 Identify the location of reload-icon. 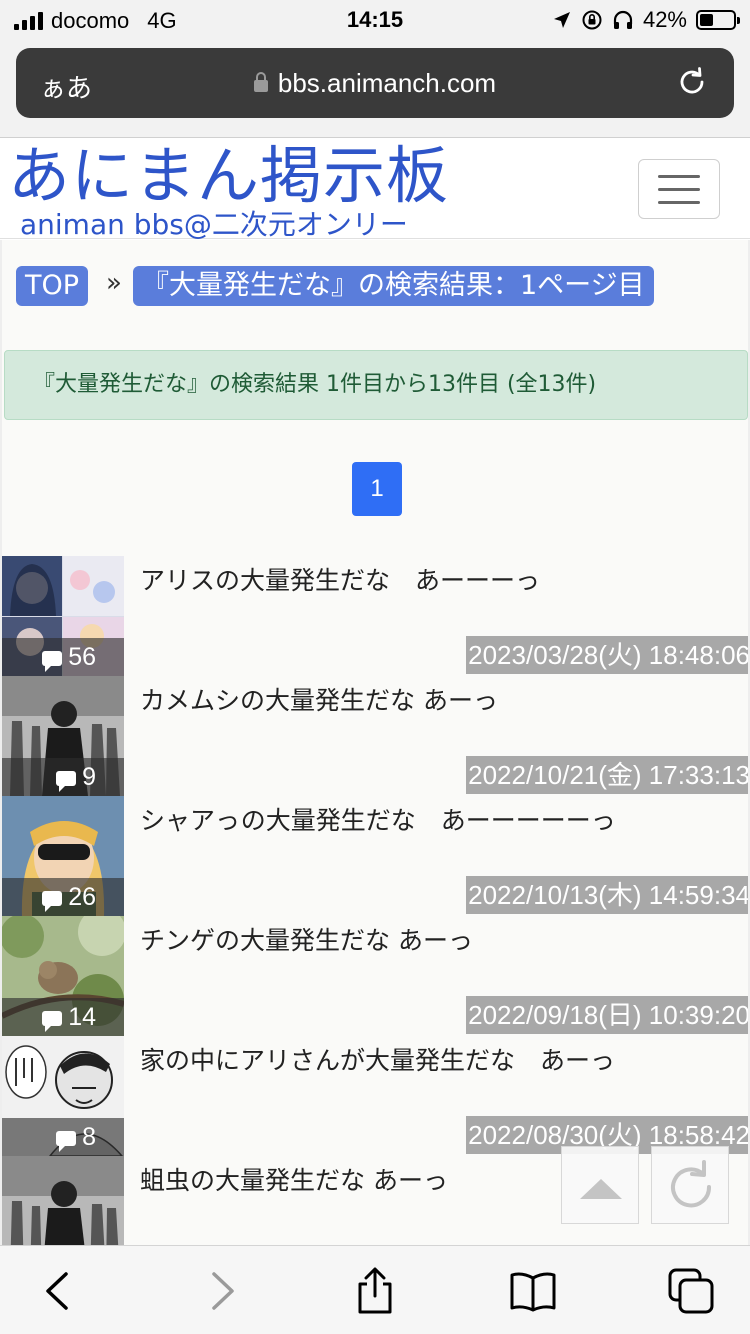
(692, 82).